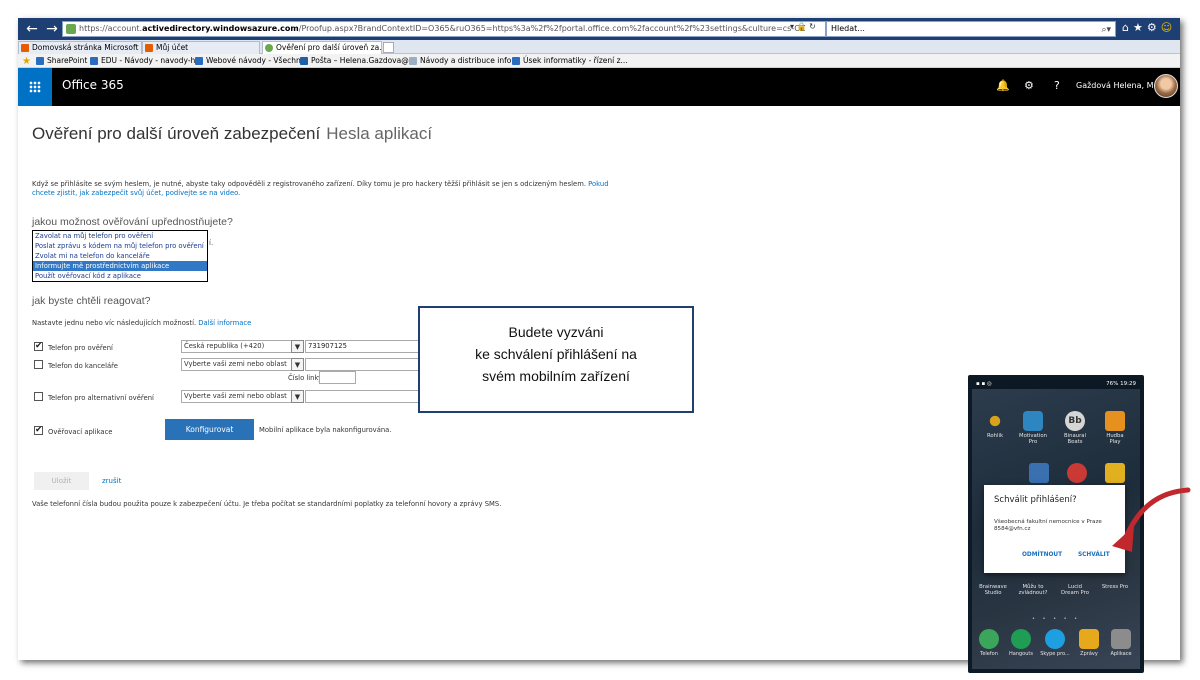 The width and height of the screenshot is (1200, 680). What do you see at coordinates (984, 384) in the screenshot?
I see `status-icons: ▪ ▪ ◎` at bounding box center [984, 384].